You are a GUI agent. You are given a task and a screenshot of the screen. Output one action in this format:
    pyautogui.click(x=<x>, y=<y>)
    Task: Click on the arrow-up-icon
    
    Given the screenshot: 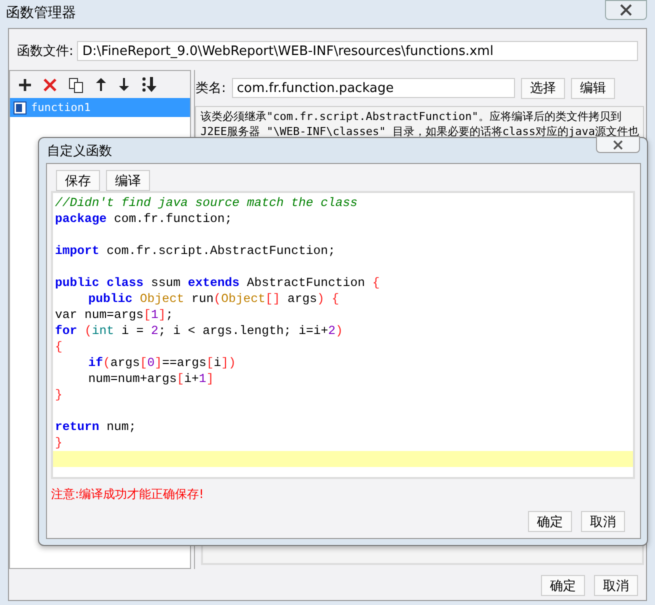 What is the action you would take?
    pyautogui.click(x=101, y=84)
    